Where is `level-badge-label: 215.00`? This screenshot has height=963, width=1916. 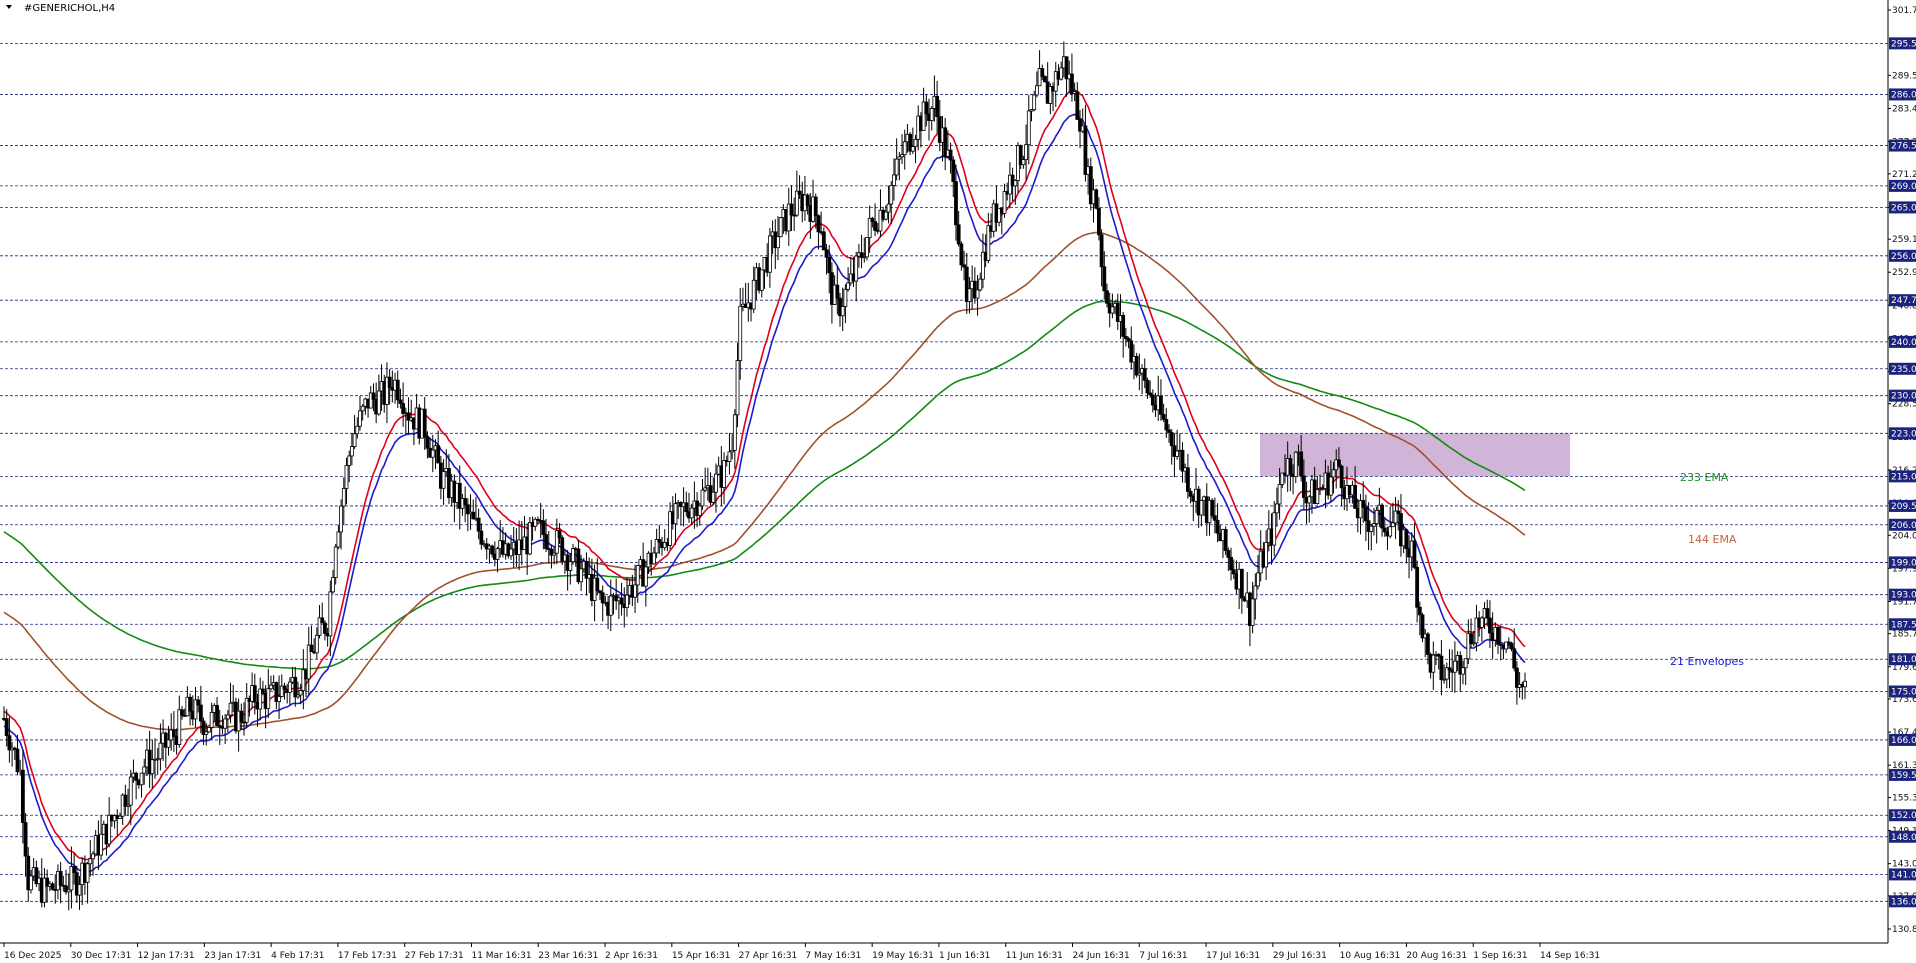
level-badge-label: 215.00 is located at coordinates (1903, 477).